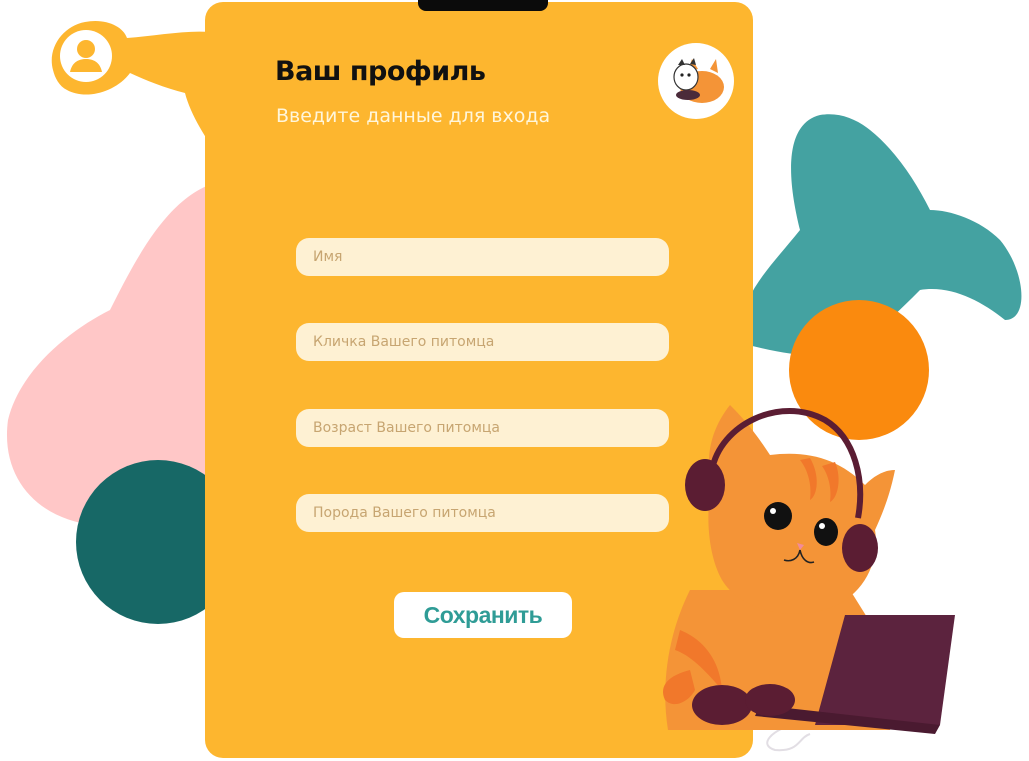  I want to click on cat-paw-right, so click(770, 700).